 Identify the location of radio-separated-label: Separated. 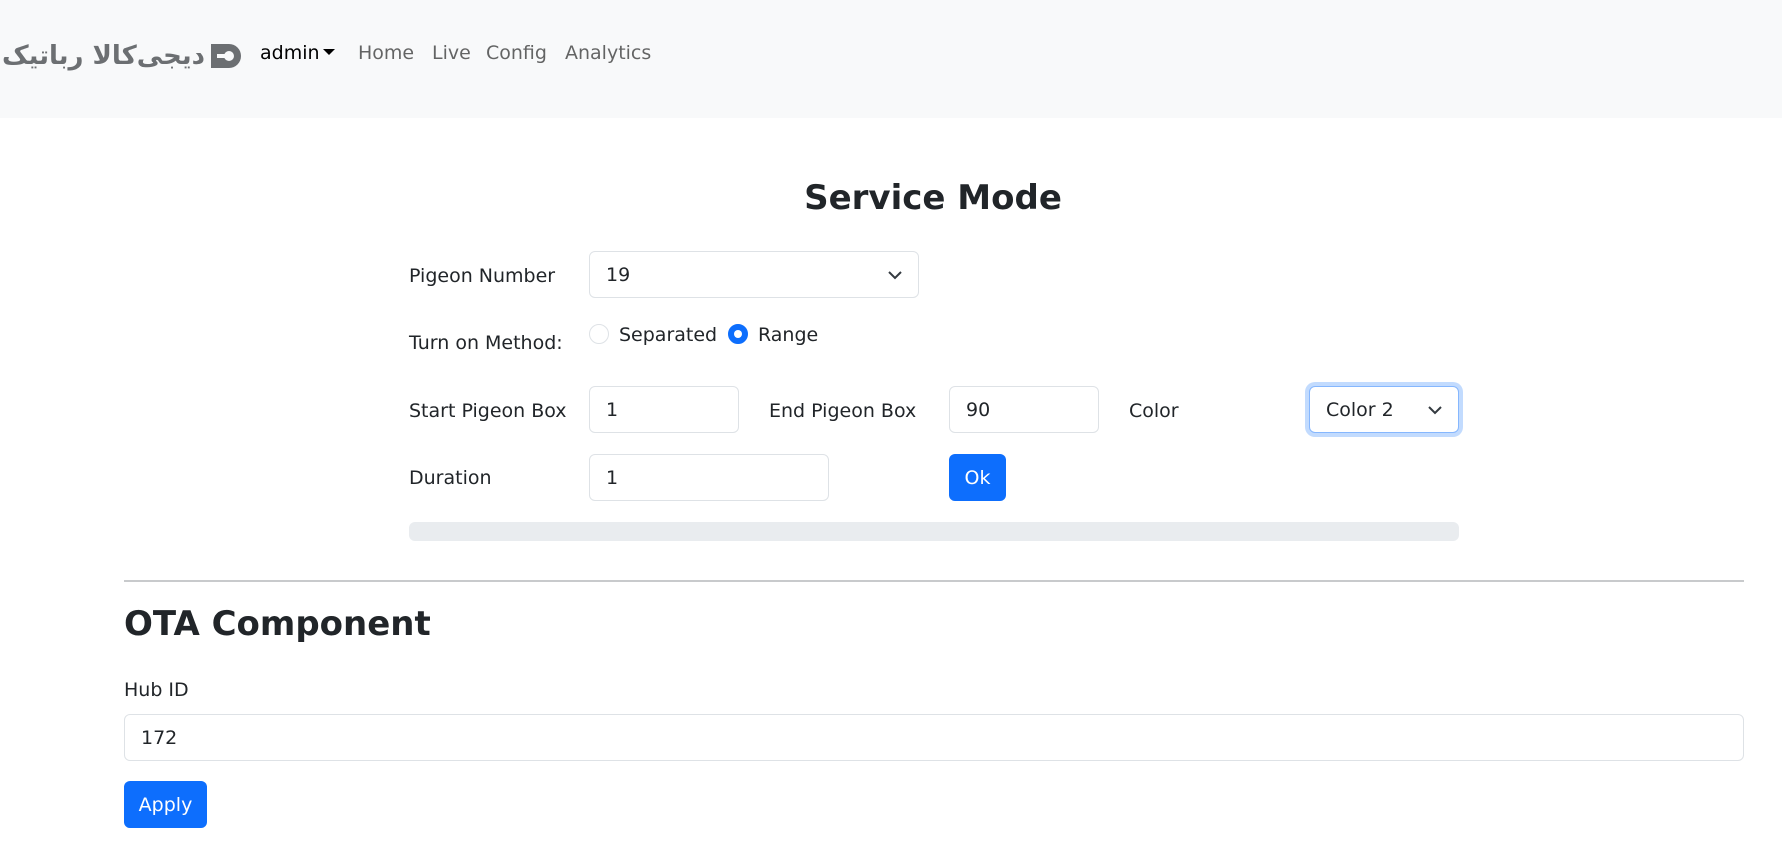
(668, 335).